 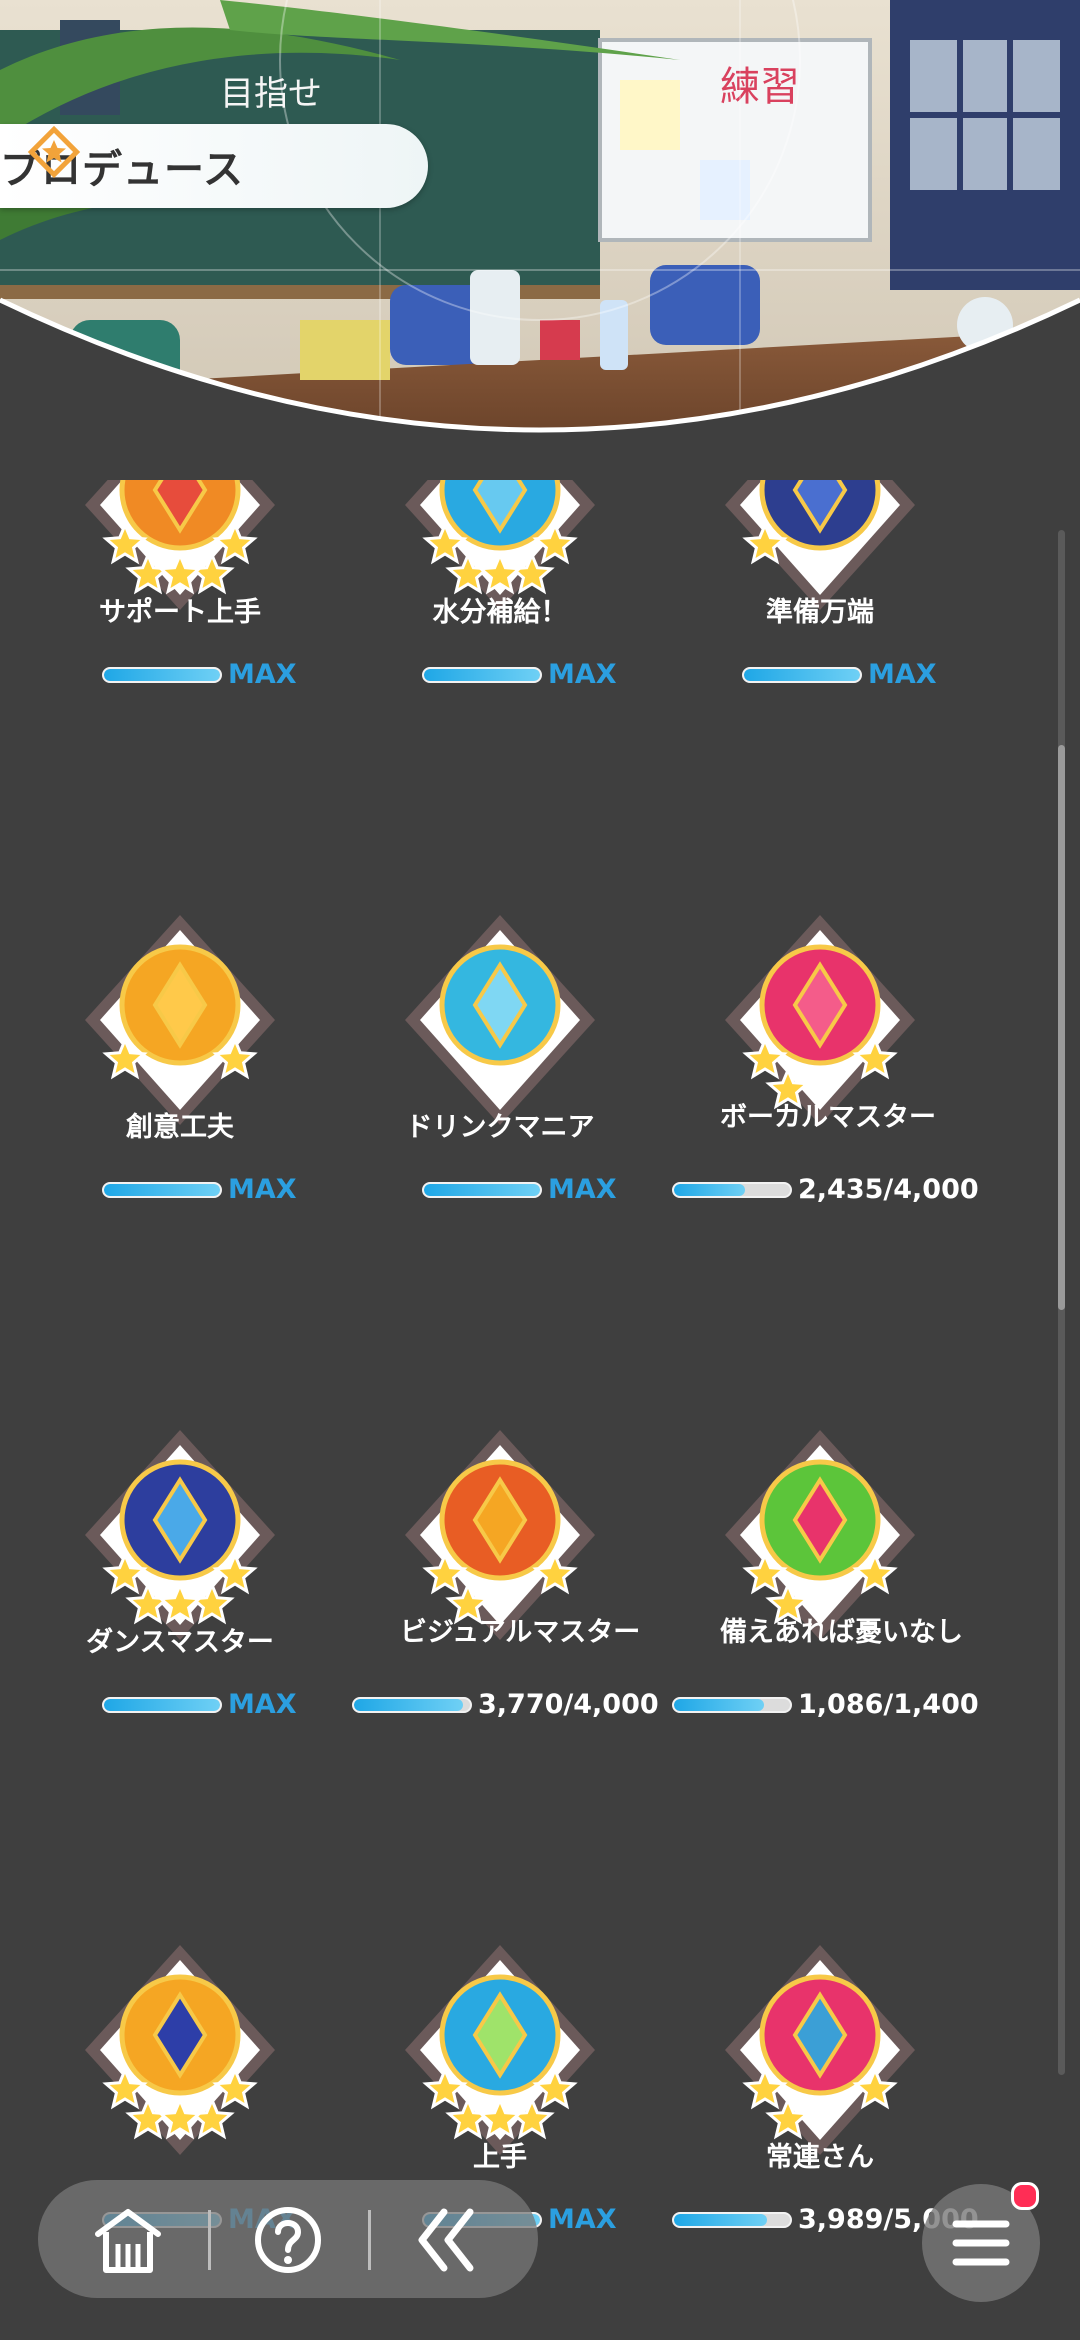 What do you see at coordinates (180, 1020) in the screenshot?
I see `bulb-emblem-icon` at bounding box center [180, 1020].